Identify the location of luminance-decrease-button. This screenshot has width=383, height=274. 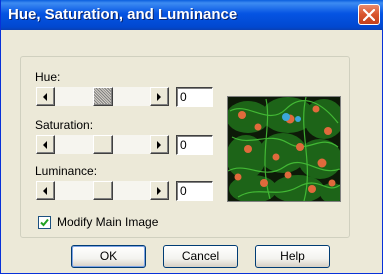
(45, 190).